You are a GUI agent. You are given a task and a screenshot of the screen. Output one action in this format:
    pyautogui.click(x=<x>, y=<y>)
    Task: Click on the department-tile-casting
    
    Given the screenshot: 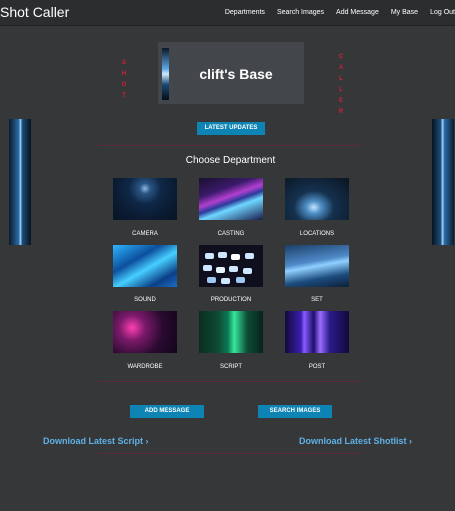 What is the action you would take?
    pyautogui.click(x=231, y=199)
    